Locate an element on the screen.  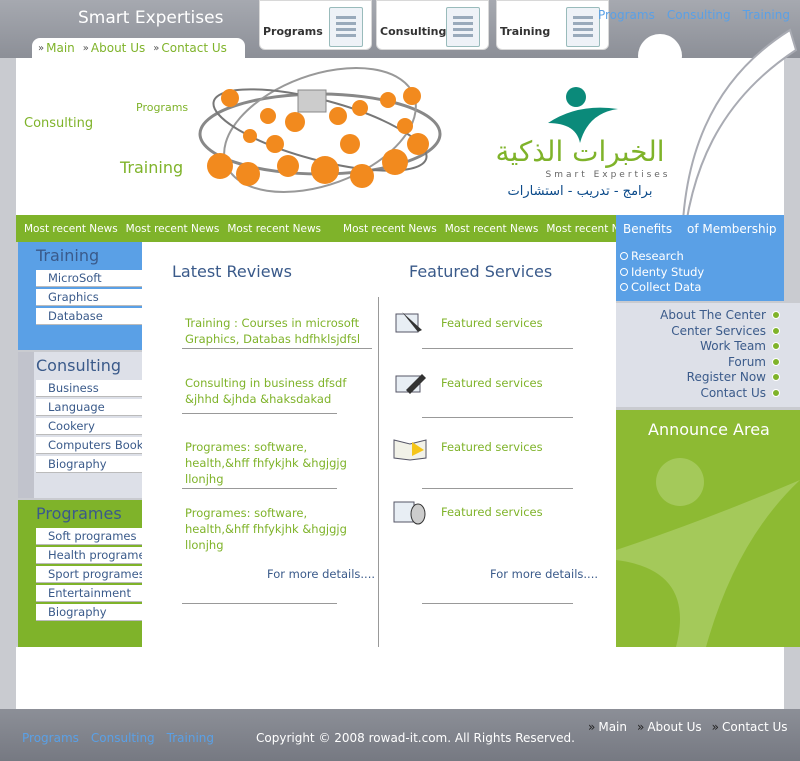
svg-text: Smart Expertises is located at coordinates (608, 175).